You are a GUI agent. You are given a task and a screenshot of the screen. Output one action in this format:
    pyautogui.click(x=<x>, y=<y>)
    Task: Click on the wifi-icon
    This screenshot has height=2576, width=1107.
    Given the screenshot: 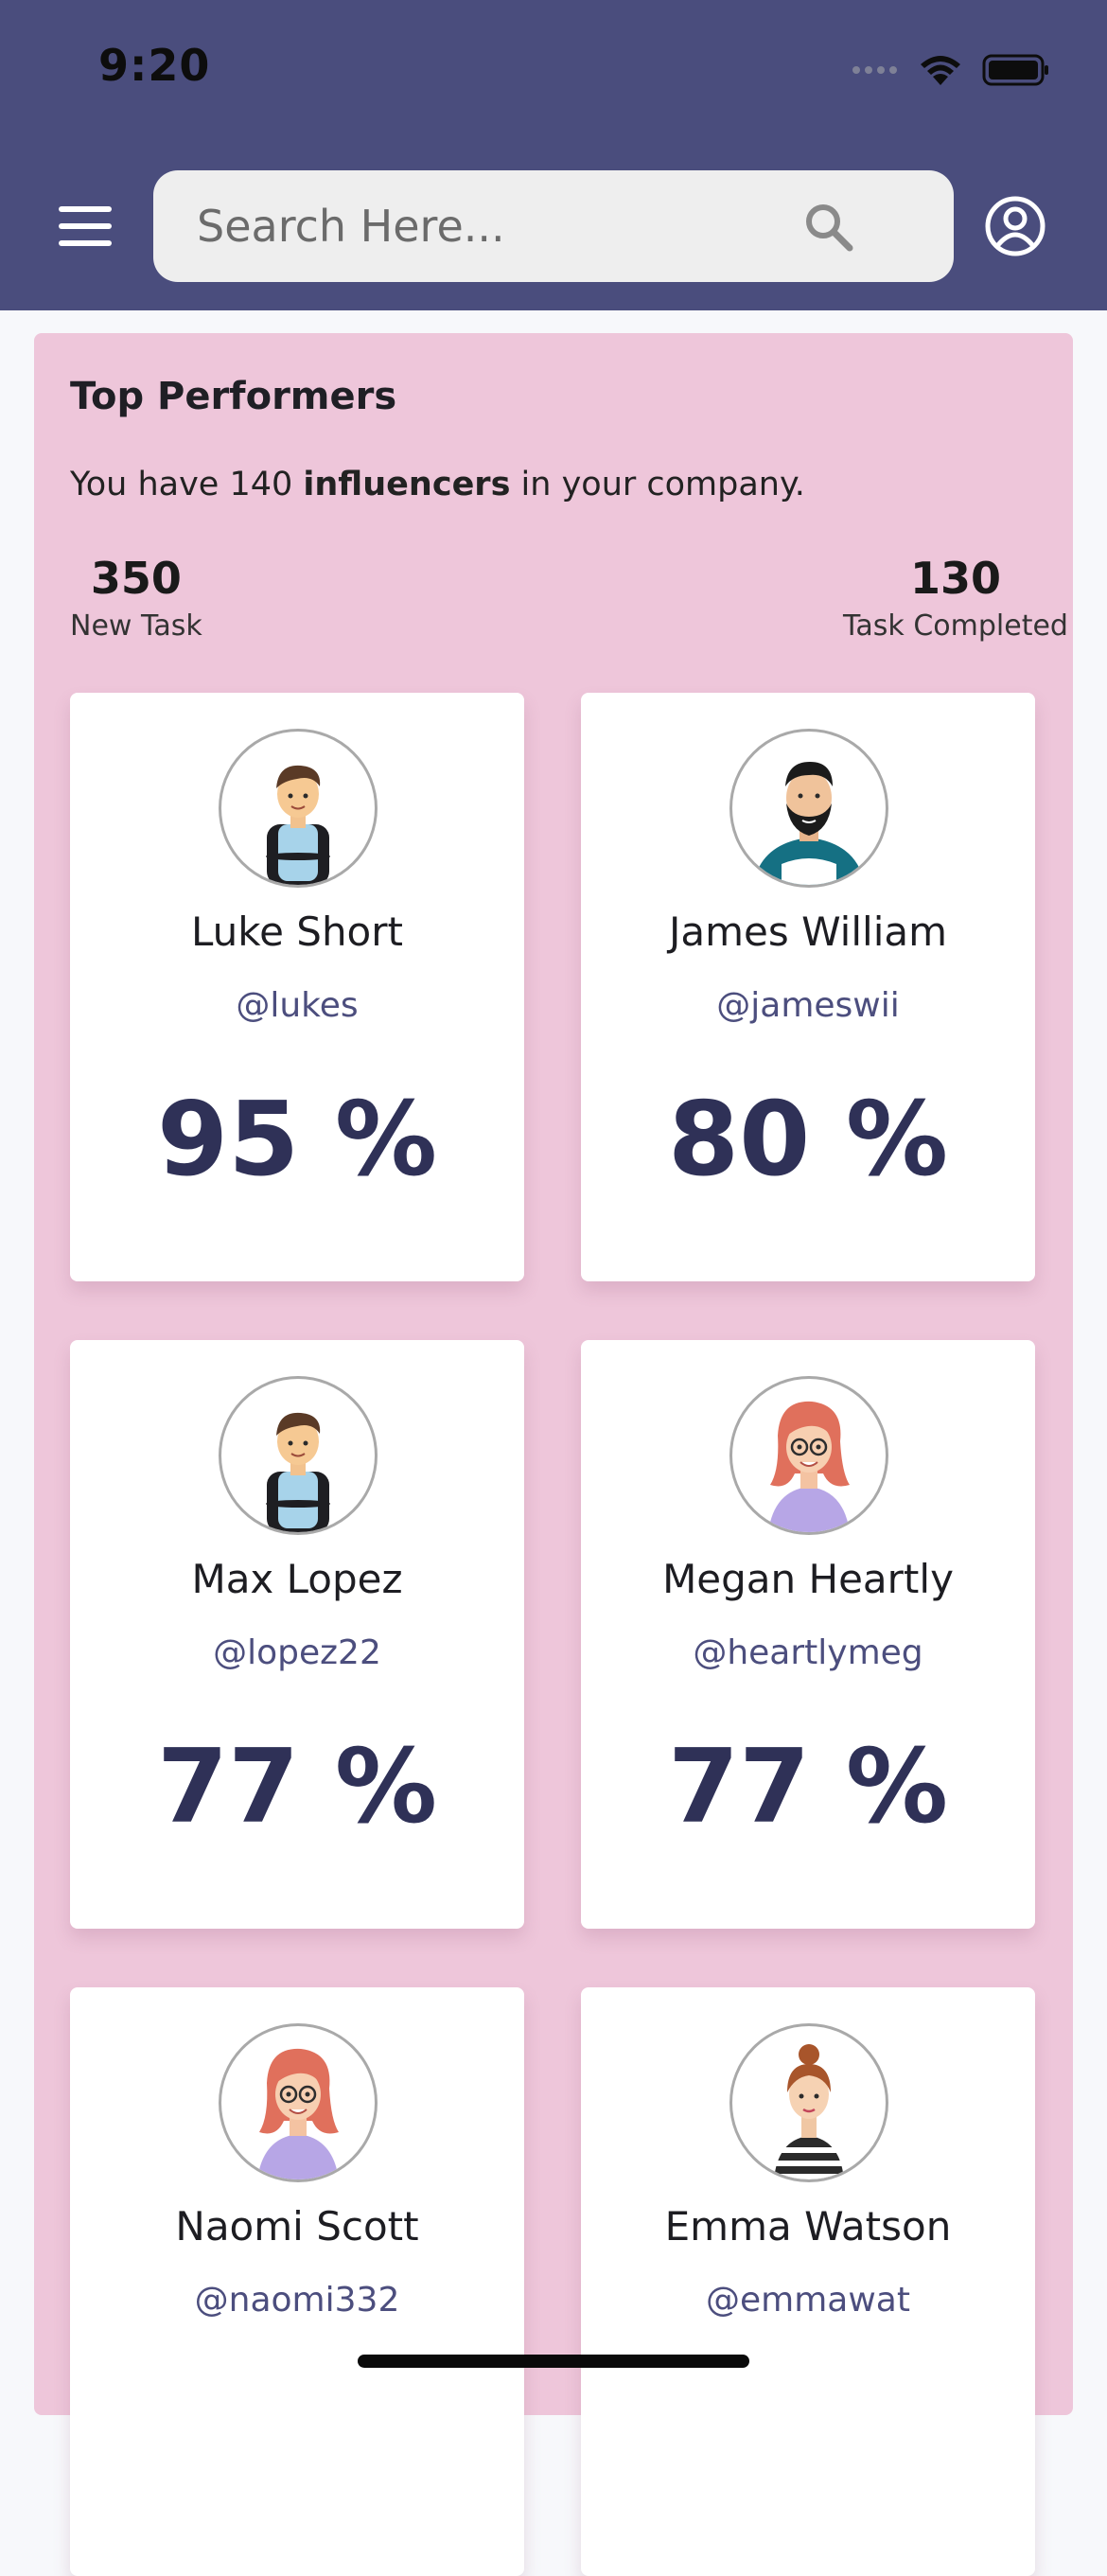 What is the action you would take?
    pyautogui.click(x=940, y=70)
    